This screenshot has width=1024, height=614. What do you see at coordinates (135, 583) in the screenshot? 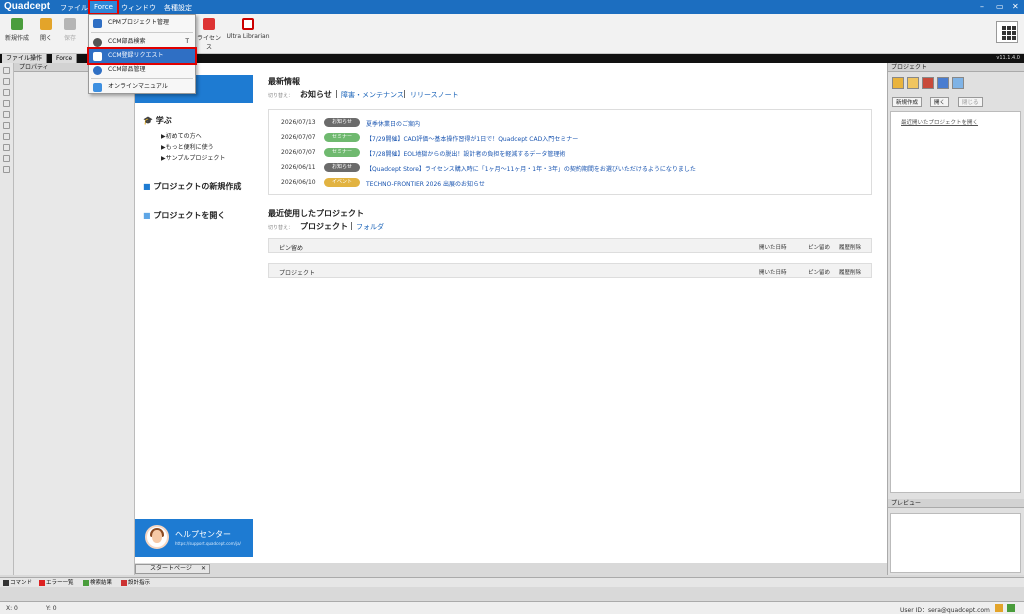
I see `tab-design-notes: 設計指示` at bounding box center [135, 583].